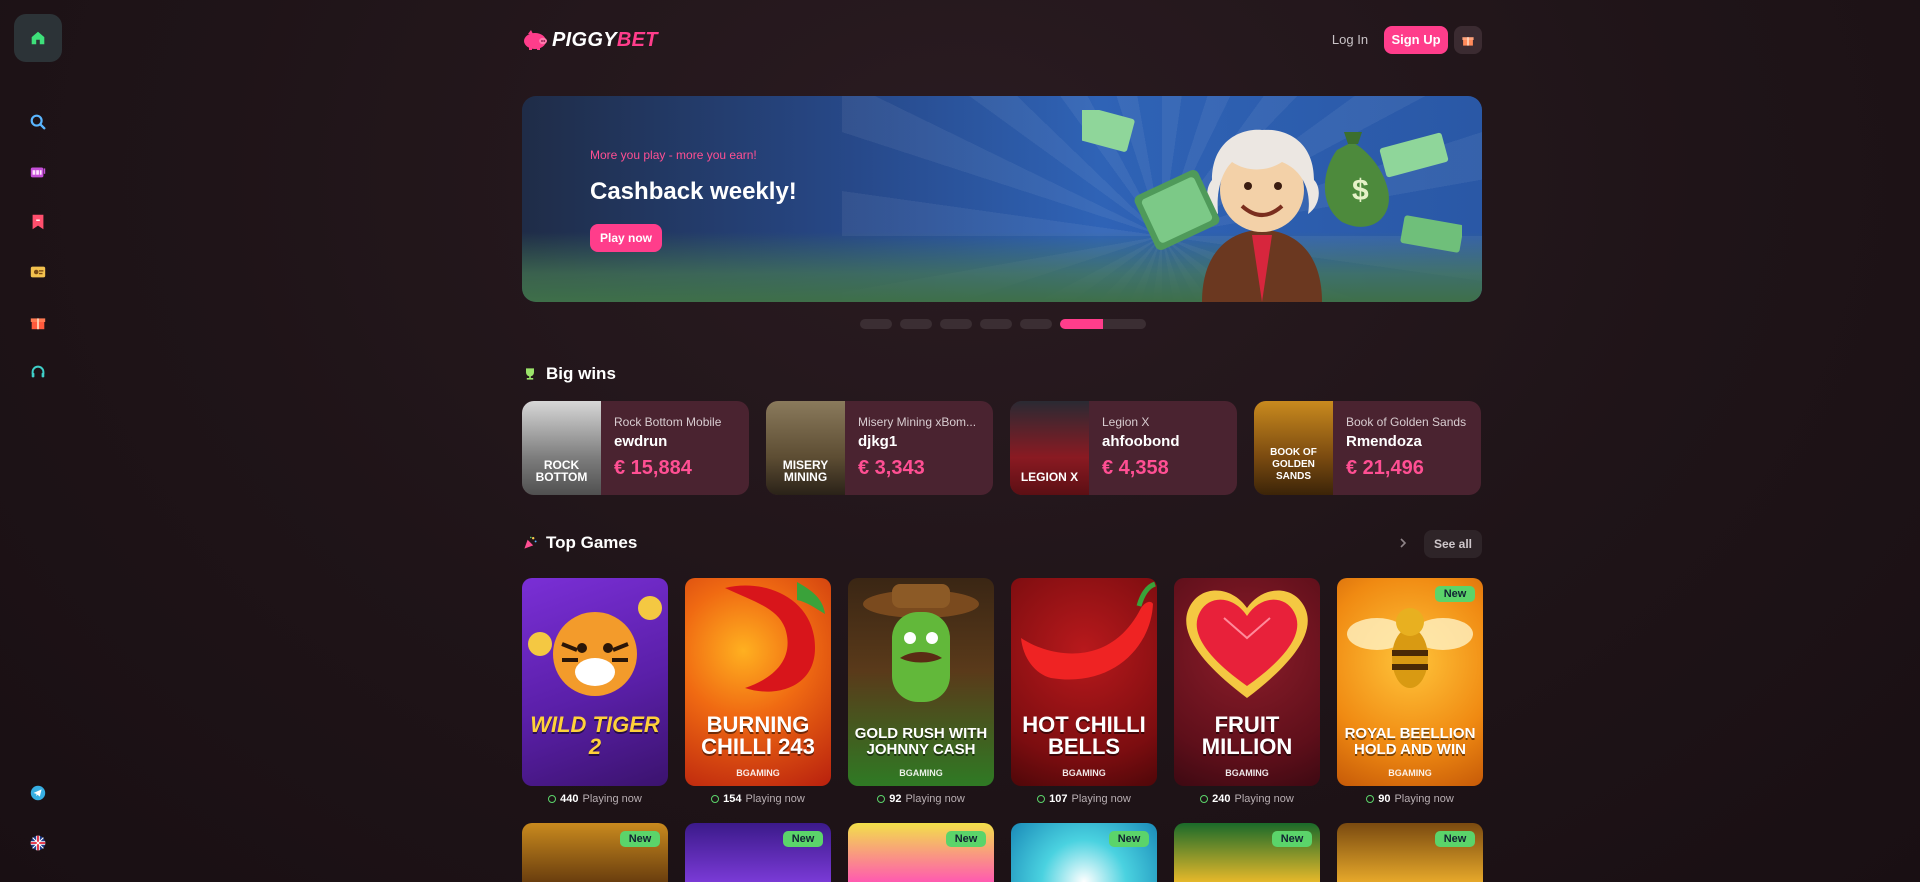 The height and width of the screenshot is (882, 1920). What do you see at coordinates (1410, 682) in the screenshot?
I see `game-card: New ROYAL BEELLION HOLD AND WIN BGAMING` at bounding box center [1410, 682].